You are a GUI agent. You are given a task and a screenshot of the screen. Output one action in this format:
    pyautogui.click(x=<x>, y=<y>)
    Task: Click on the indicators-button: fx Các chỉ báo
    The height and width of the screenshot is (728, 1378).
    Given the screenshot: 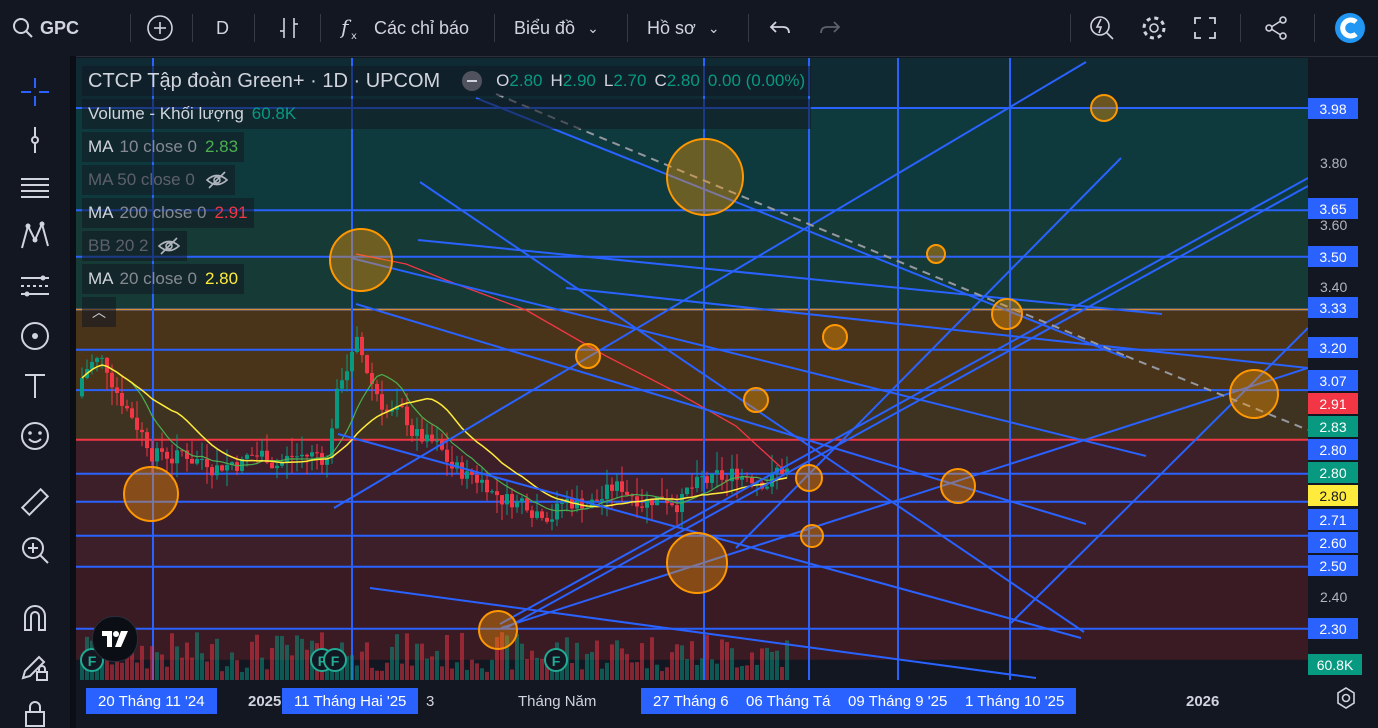 What is the action you would take?
    pyautogui.click(x=404, y=28)
    